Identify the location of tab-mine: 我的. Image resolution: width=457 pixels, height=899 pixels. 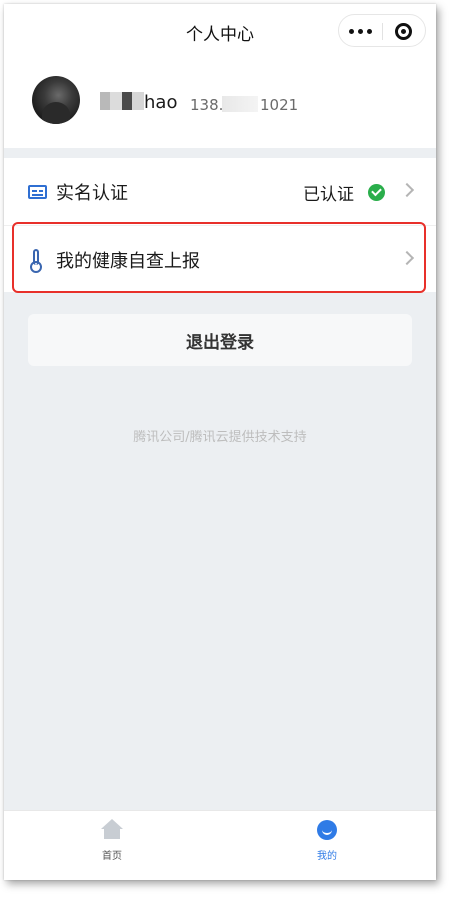
(327, 845).